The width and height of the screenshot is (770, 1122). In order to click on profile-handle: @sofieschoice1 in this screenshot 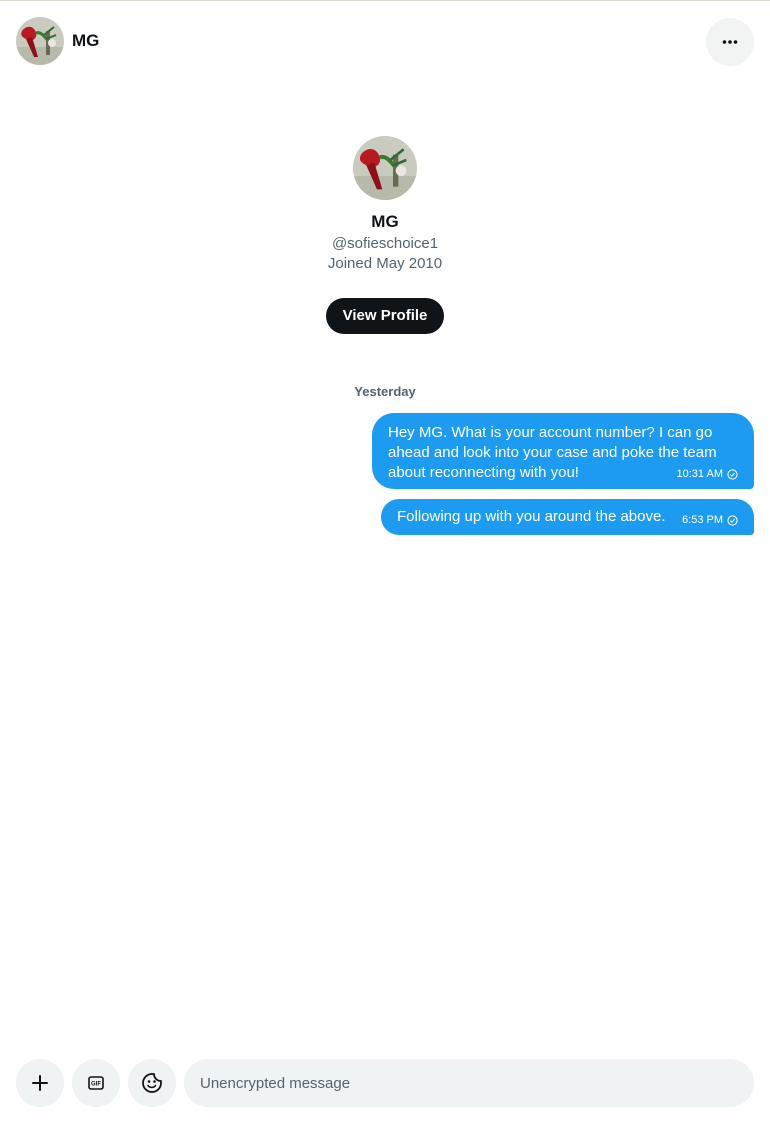, I will do `click(385, 243)`.